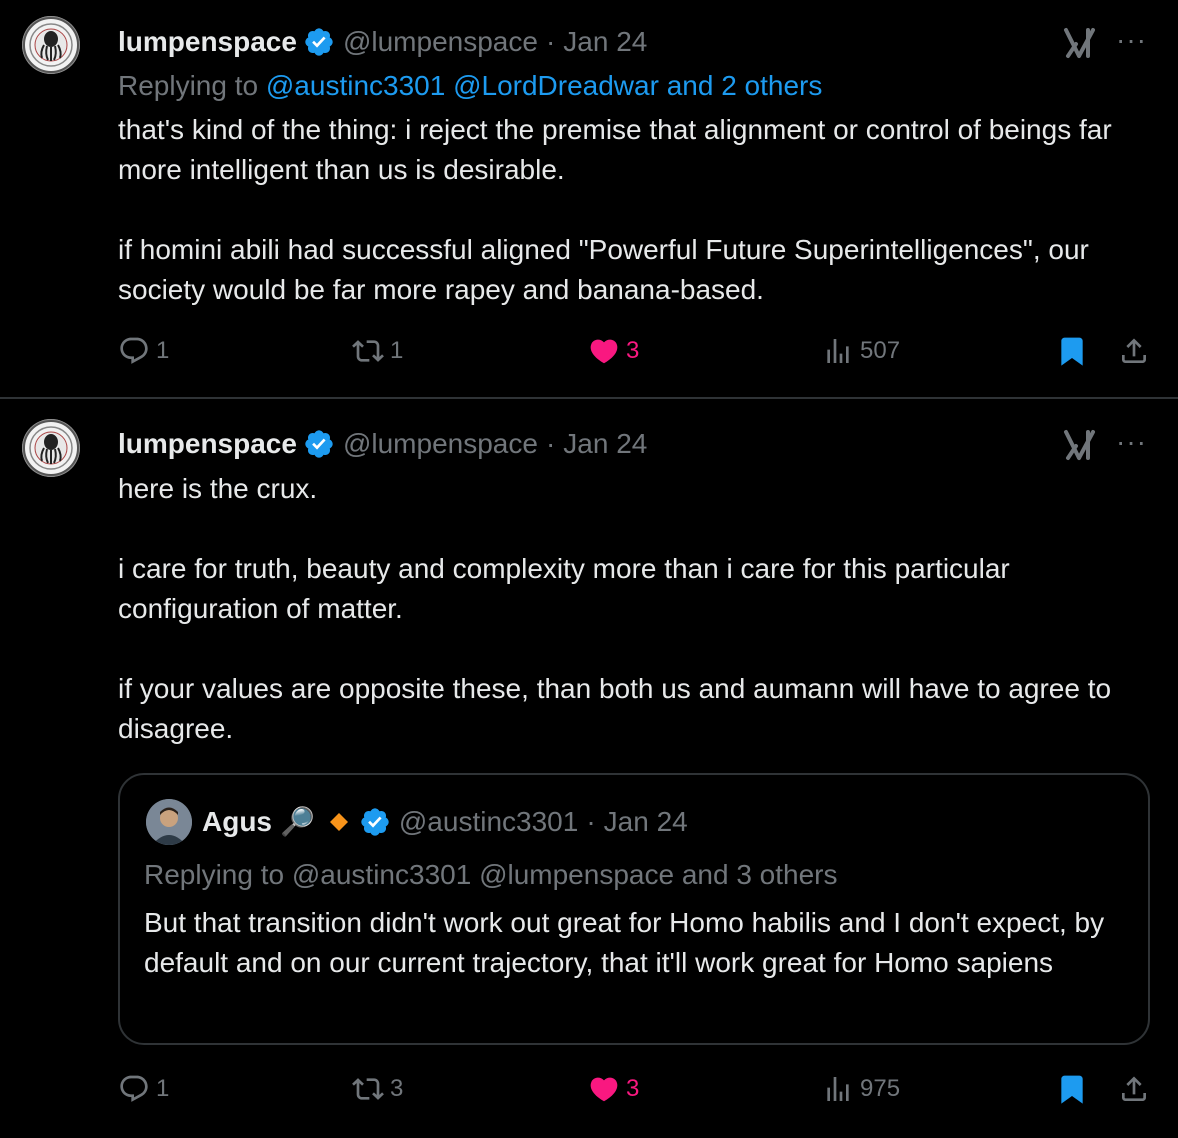 This screenshot has height=1138, width=1178. I want to click on person-avatar-icon, so click(169, 822).